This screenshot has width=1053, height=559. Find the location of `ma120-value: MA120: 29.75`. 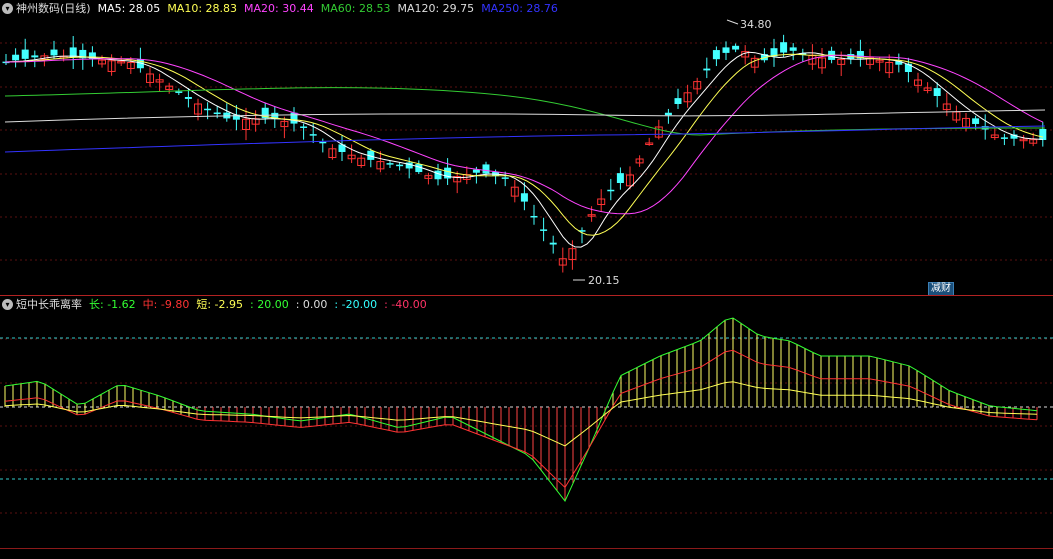

ma120-value: MA120: 29.75 is located at coordinates (436, 8).